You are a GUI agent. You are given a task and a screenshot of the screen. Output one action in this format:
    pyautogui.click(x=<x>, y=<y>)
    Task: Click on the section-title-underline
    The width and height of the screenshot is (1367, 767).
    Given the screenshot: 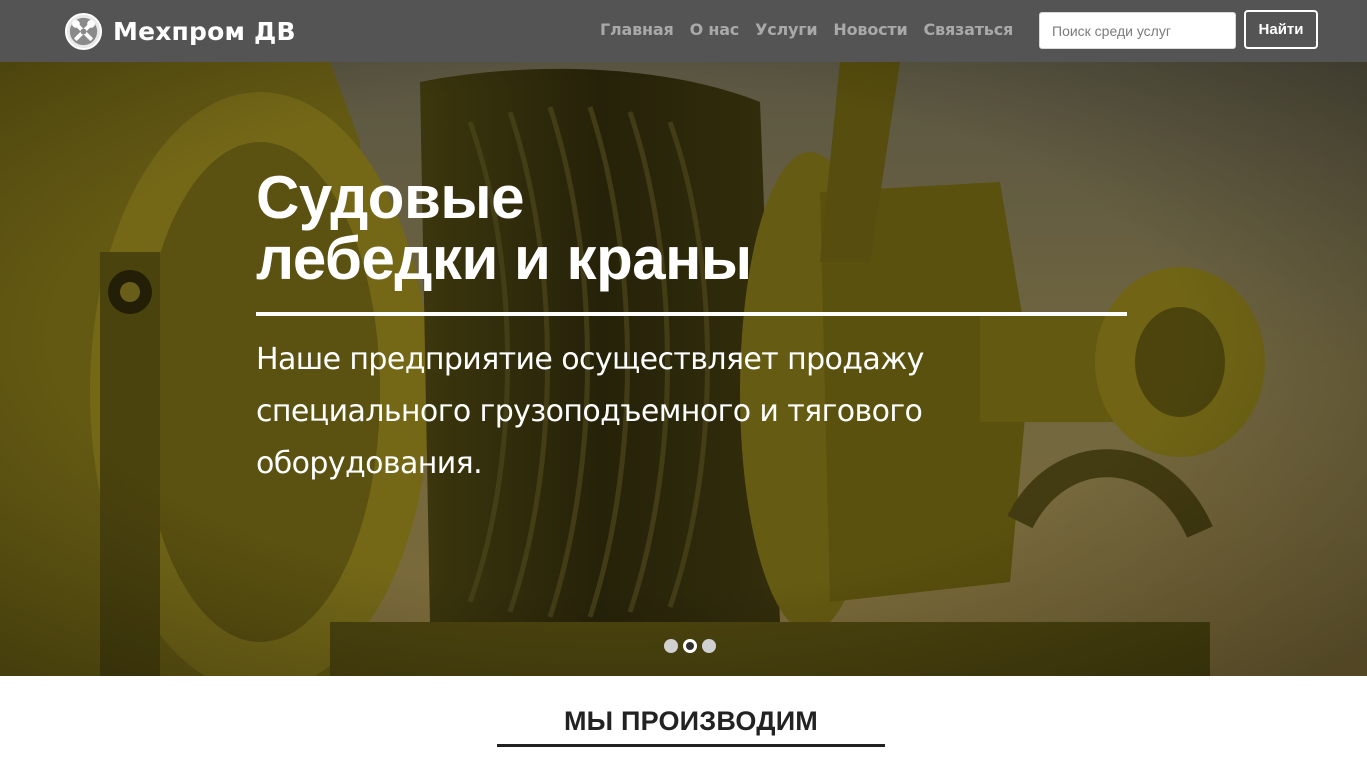 What is the action you would take?
    pyautogui.click(x=691, y=745)
    